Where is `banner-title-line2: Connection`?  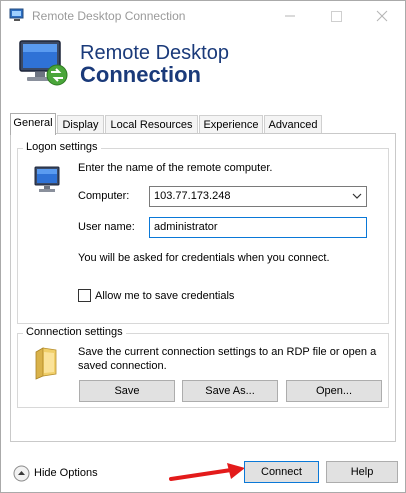
banner-title-line2: Connection is located at coordinates (140, 74).